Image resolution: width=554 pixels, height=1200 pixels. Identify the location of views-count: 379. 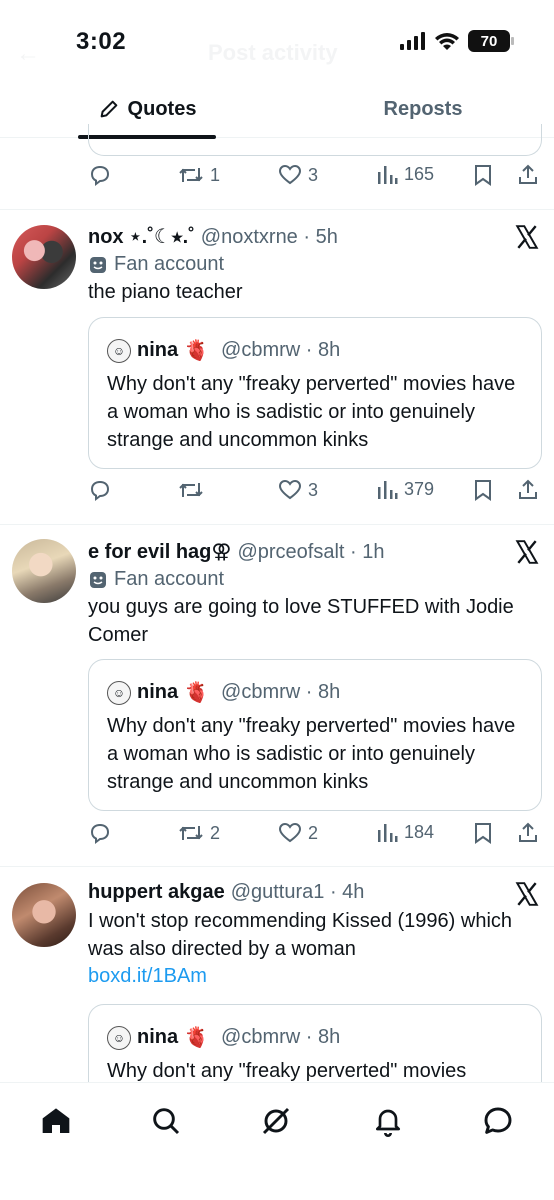
(419, 488).